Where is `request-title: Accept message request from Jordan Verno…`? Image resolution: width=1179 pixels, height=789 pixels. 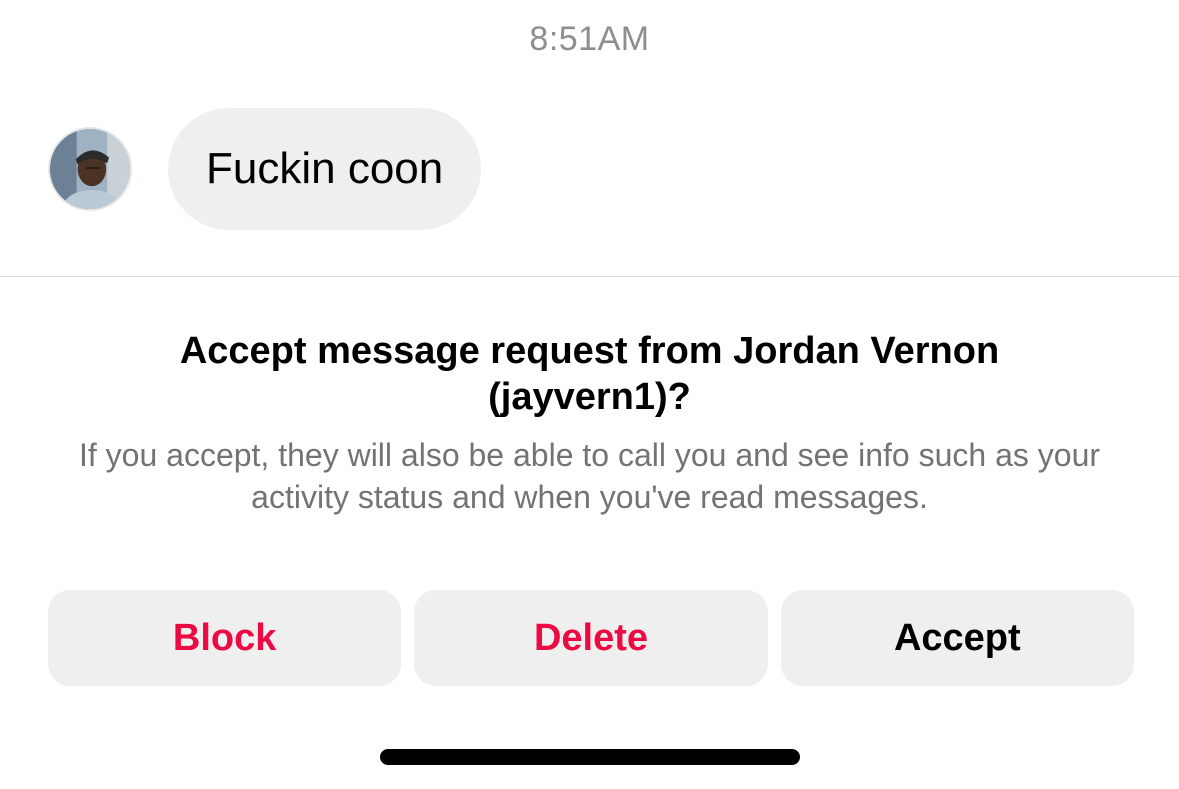 request-title: Accept message request from Jordan Verno… is located at coordinates (589, 374).